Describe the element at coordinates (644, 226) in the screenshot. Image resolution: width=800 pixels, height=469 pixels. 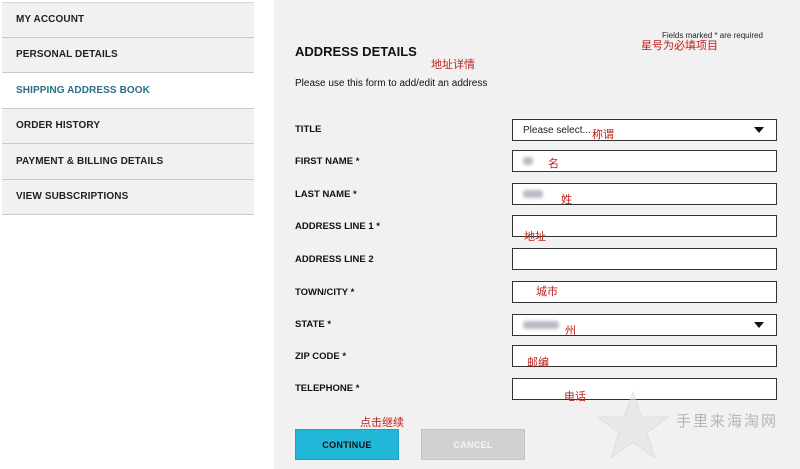
I see `address-line1-field` at that location.